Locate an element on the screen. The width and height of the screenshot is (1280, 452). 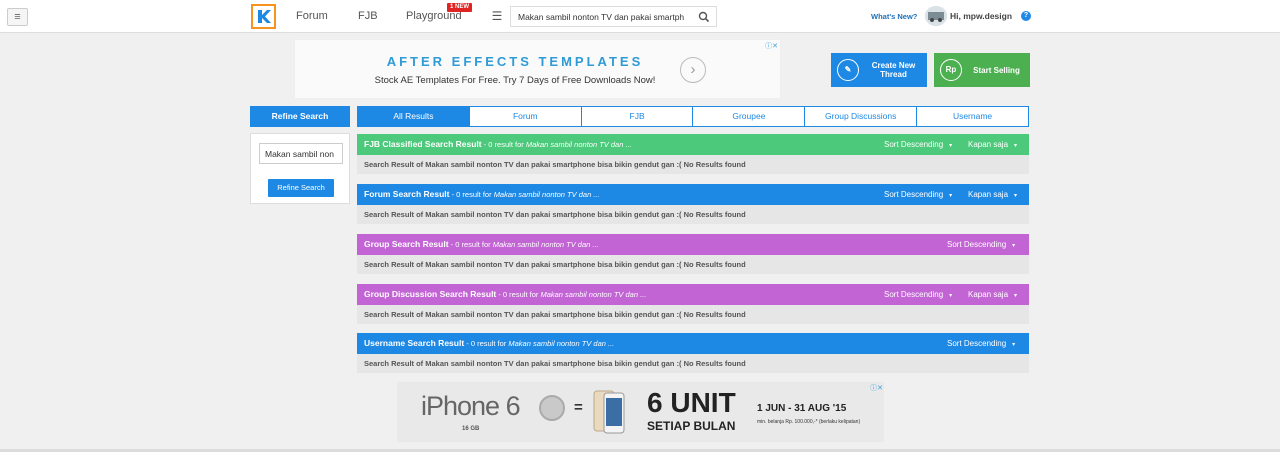
pencil-icon: ✎ is located at coordinates (848, 70).